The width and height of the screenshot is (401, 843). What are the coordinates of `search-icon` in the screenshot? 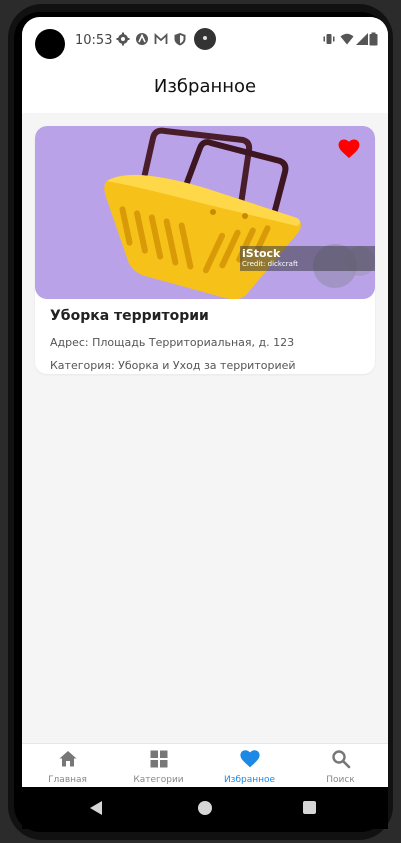 It's located at (341, 759).